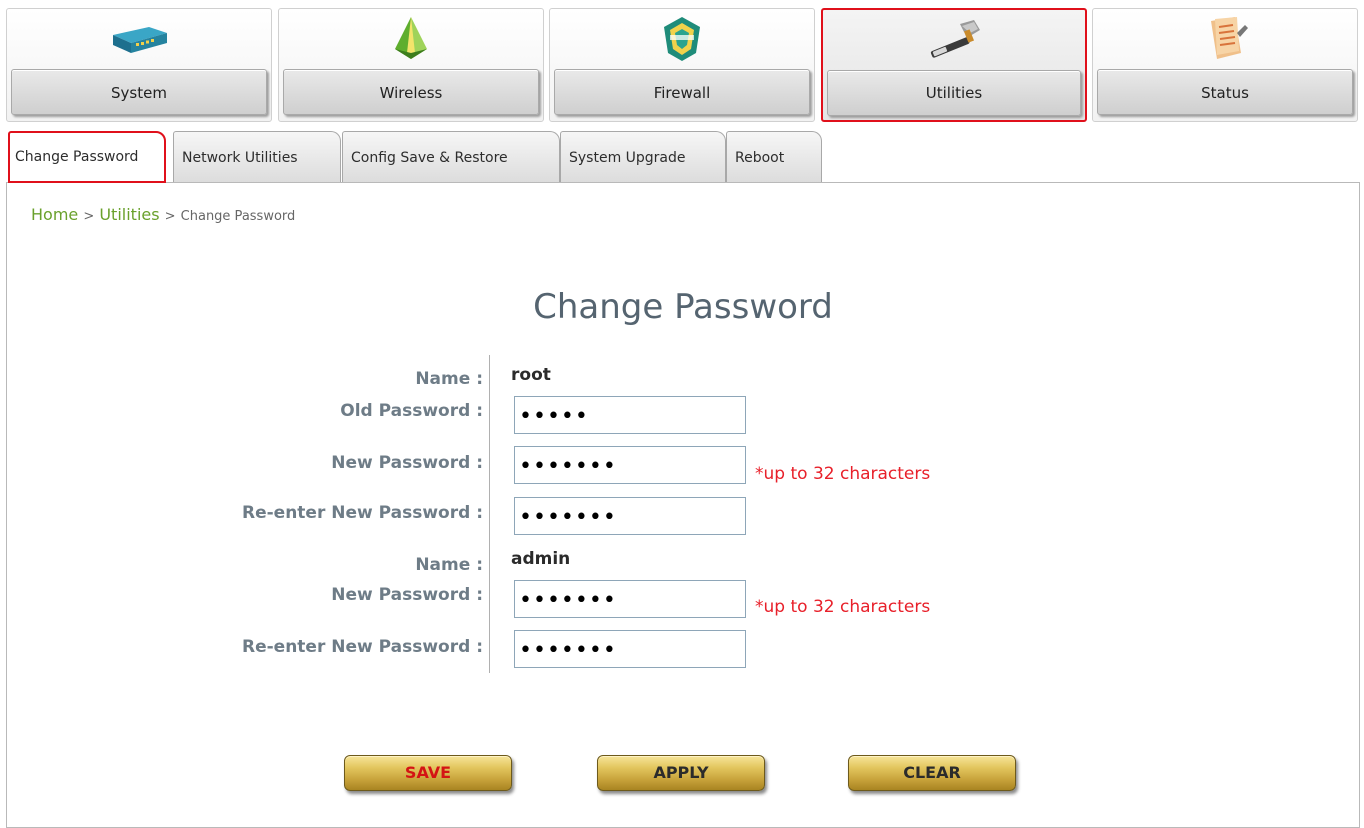 The height and width of the screenshot is (828, 1364). Describe the element at coordinates (774, 157) in the screenshot. I see `tab-reboot: Reboot` at that location.